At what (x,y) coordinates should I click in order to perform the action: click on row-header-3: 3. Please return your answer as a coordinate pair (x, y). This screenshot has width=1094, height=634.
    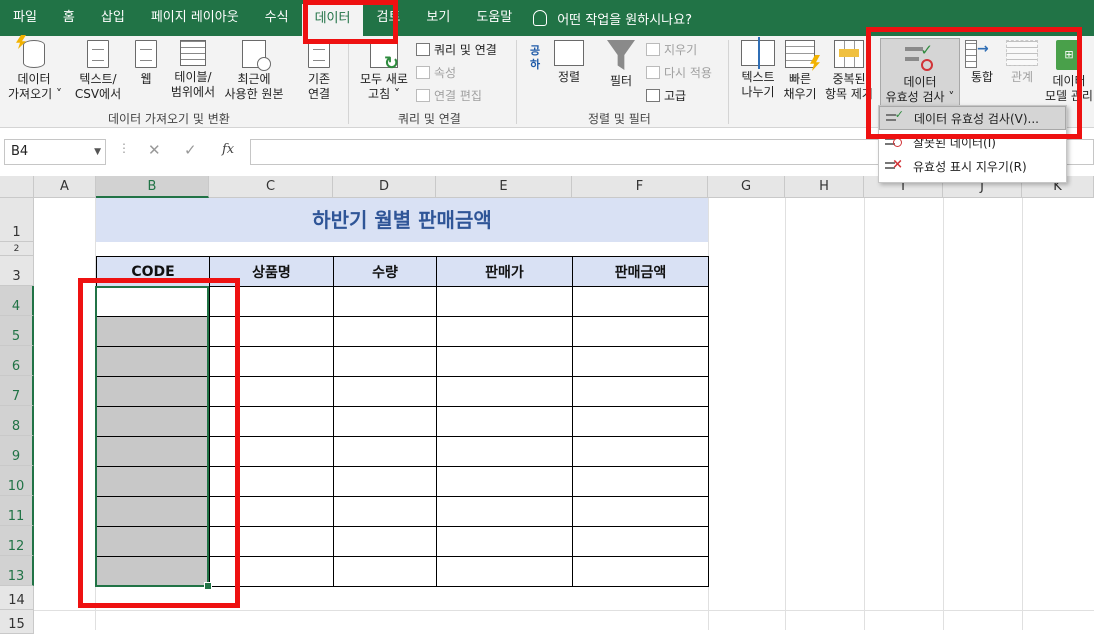
    Looking at the image, I should click on (17, 271).